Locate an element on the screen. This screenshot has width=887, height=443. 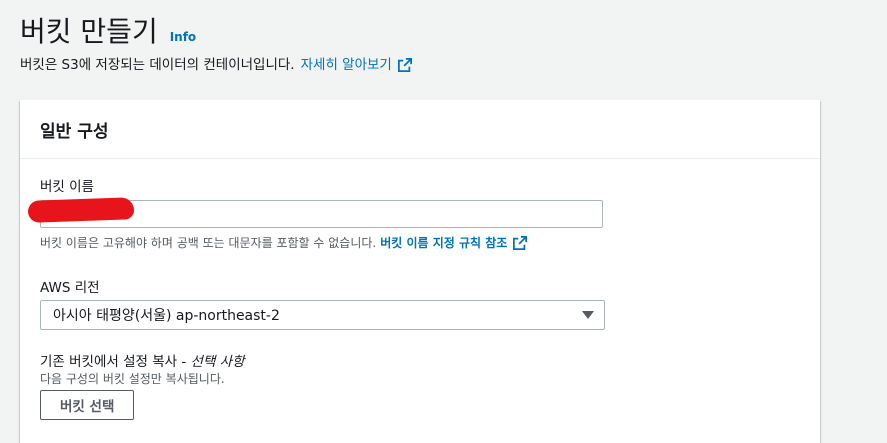
bucket-name-label: 버킷 이름 is located at coordinates (67, 187).